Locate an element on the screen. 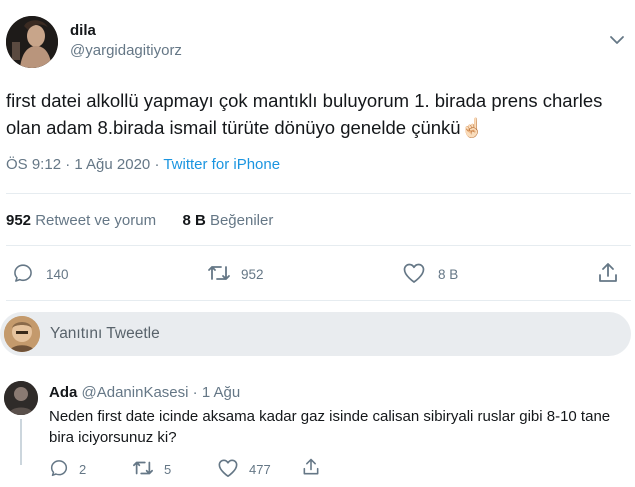  tweet-source: Twitter for iPhone is located at coordinates (221, 164).